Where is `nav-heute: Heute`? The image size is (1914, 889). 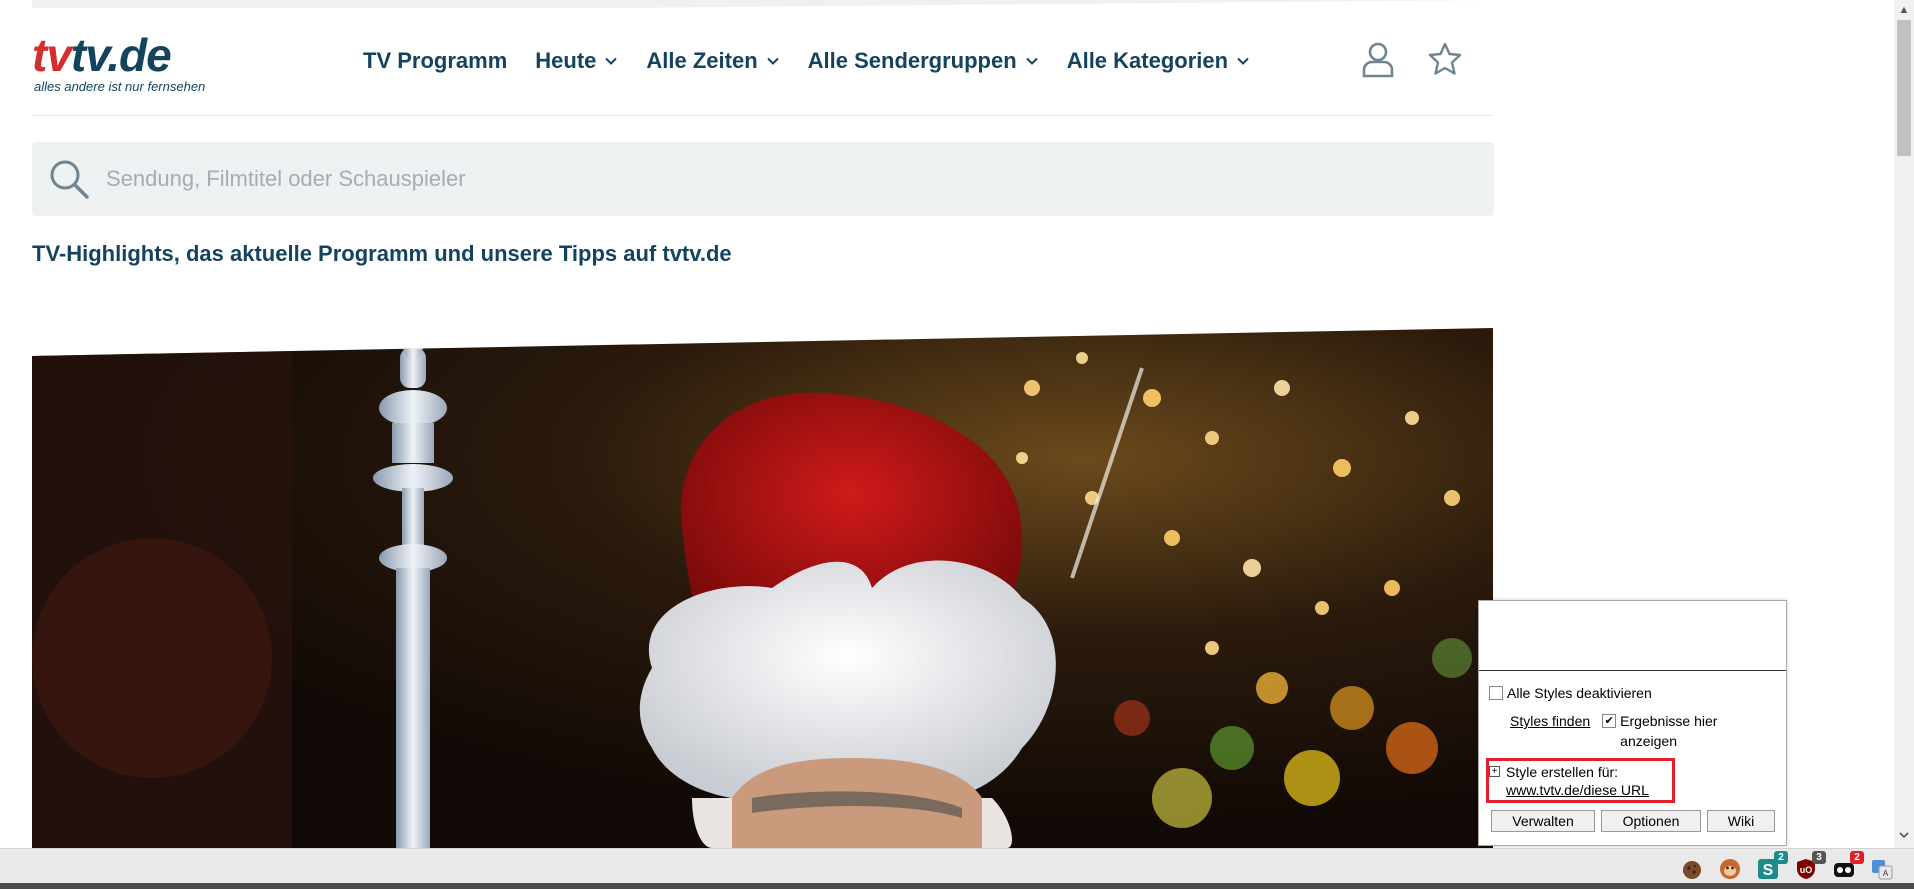
nav-heute: Heute is located at coordinates (576, 61).